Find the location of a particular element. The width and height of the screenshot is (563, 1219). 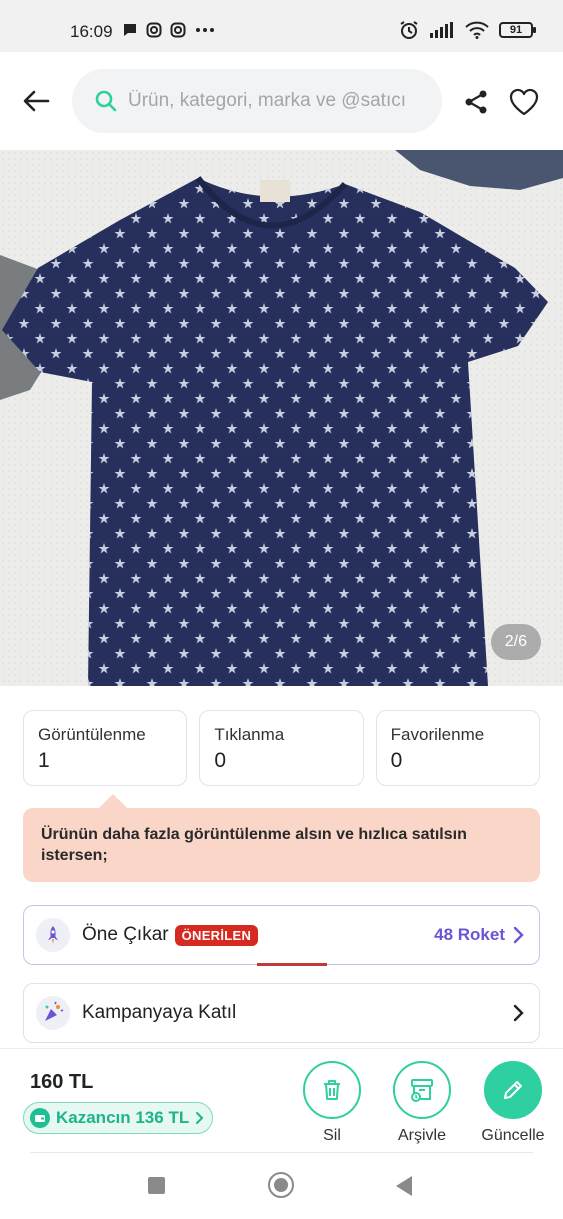

stat-views: Görüntülenme 1 is located at coordinates (105, 748).